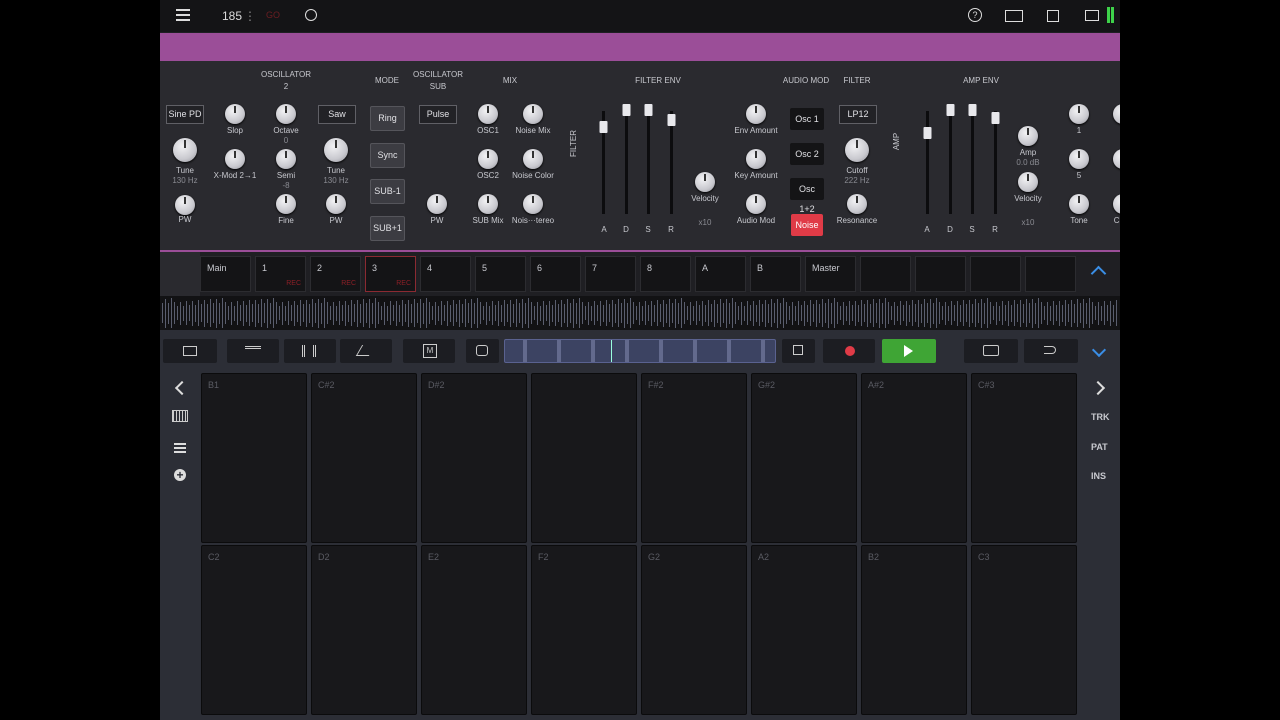  I want to click on octave-knob, so click(286, 114).